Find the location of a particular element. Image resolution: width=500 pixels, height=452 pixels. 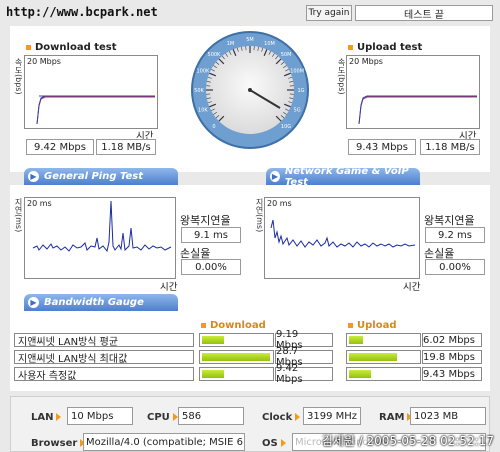

clock-label-text: Clock is located at coordinates (277, 417).